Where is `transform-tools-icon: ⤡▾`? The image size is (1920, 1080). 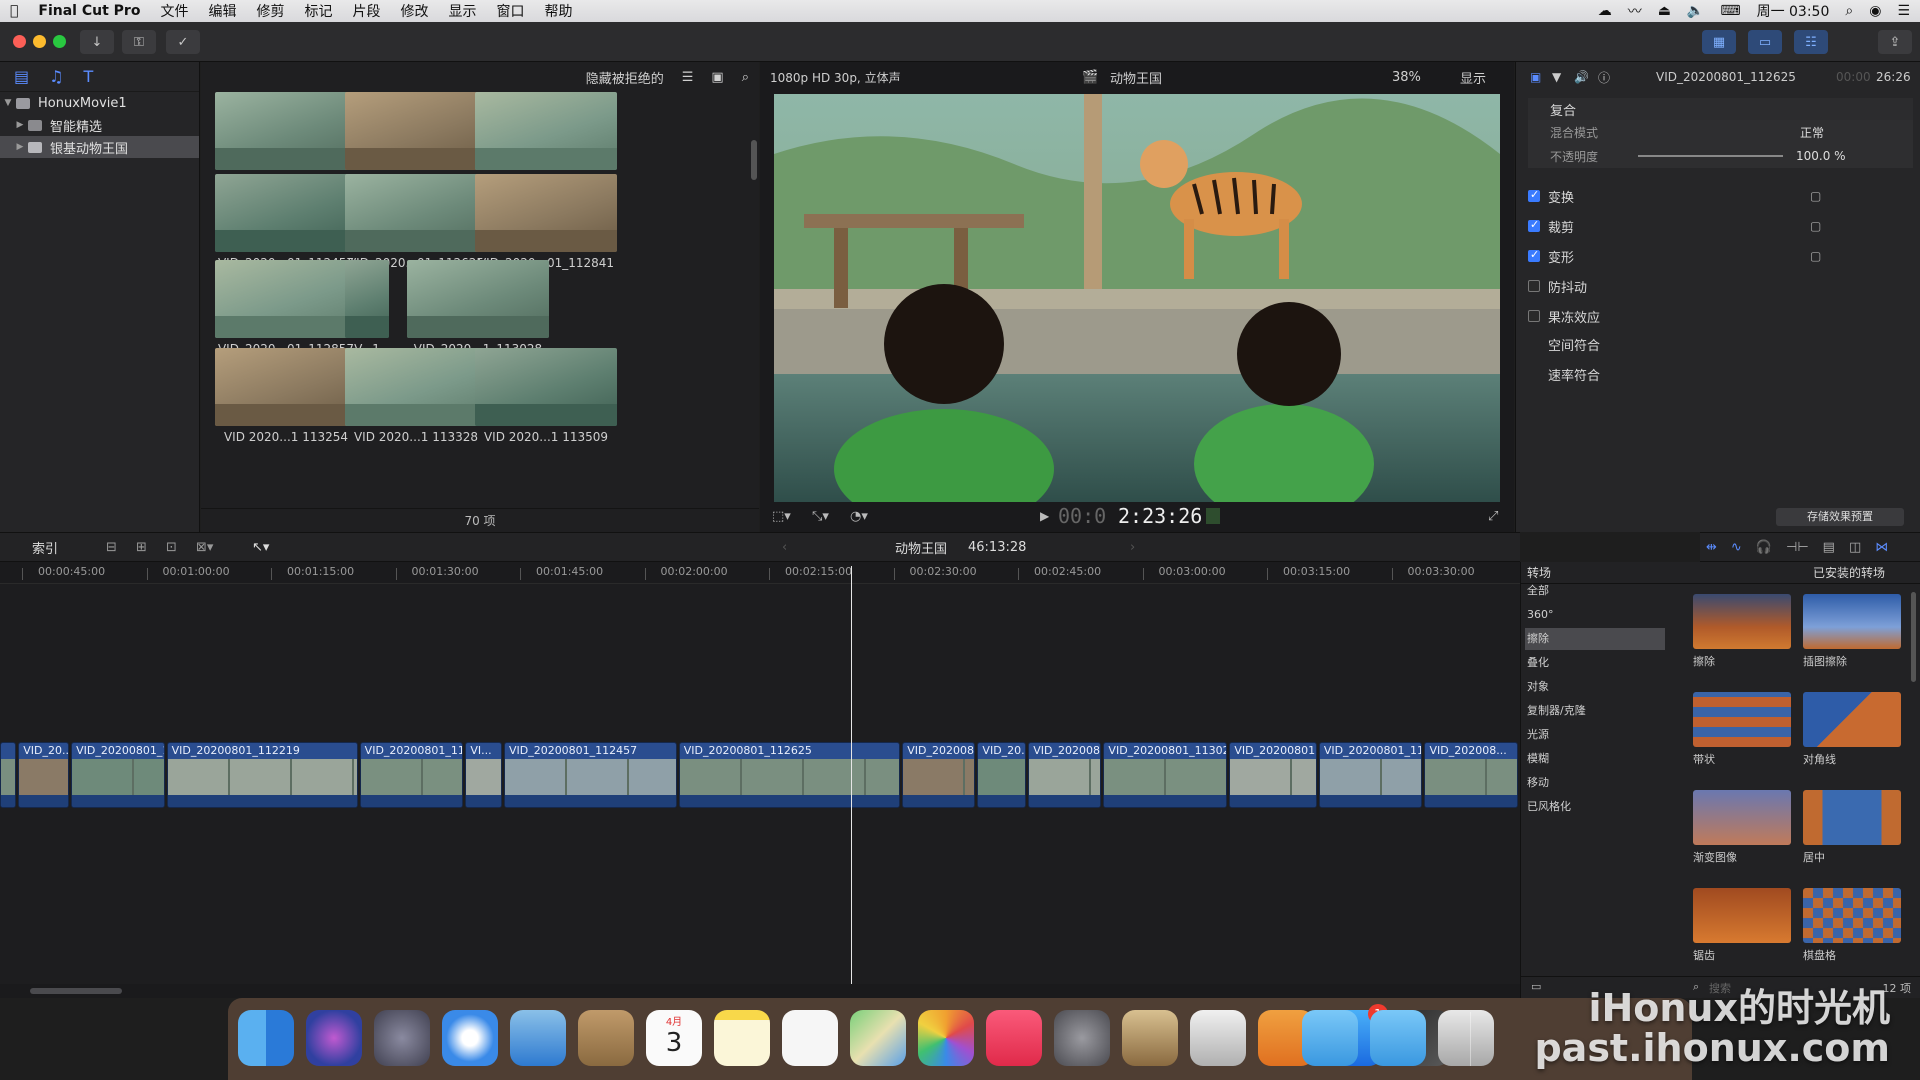 transform-tools-icon: ⤡▾ is located at coordinates (820, 516).